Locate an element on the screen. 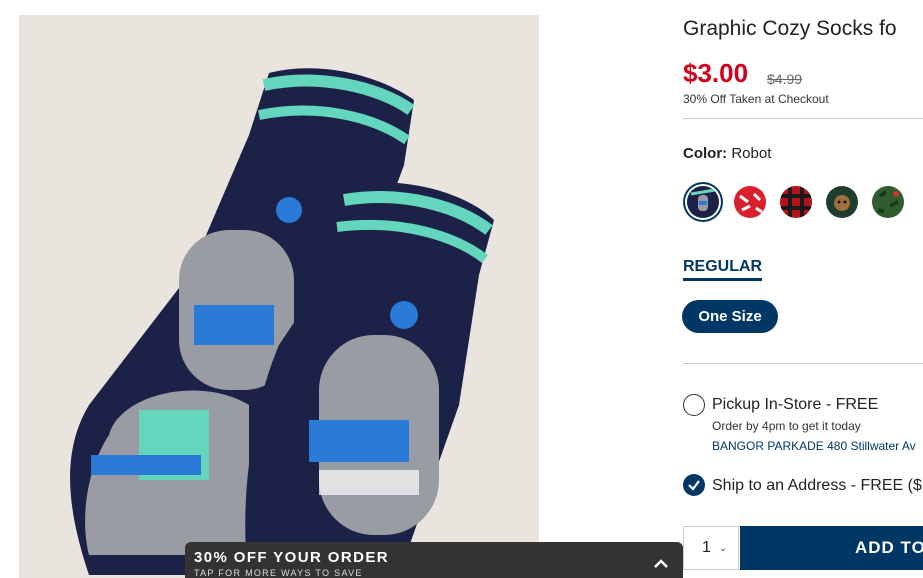 This screenshot has width=923, height=578. store-link: BANGOR PARKADE 480 Stillwater Av is located at coordinates (814, 446).